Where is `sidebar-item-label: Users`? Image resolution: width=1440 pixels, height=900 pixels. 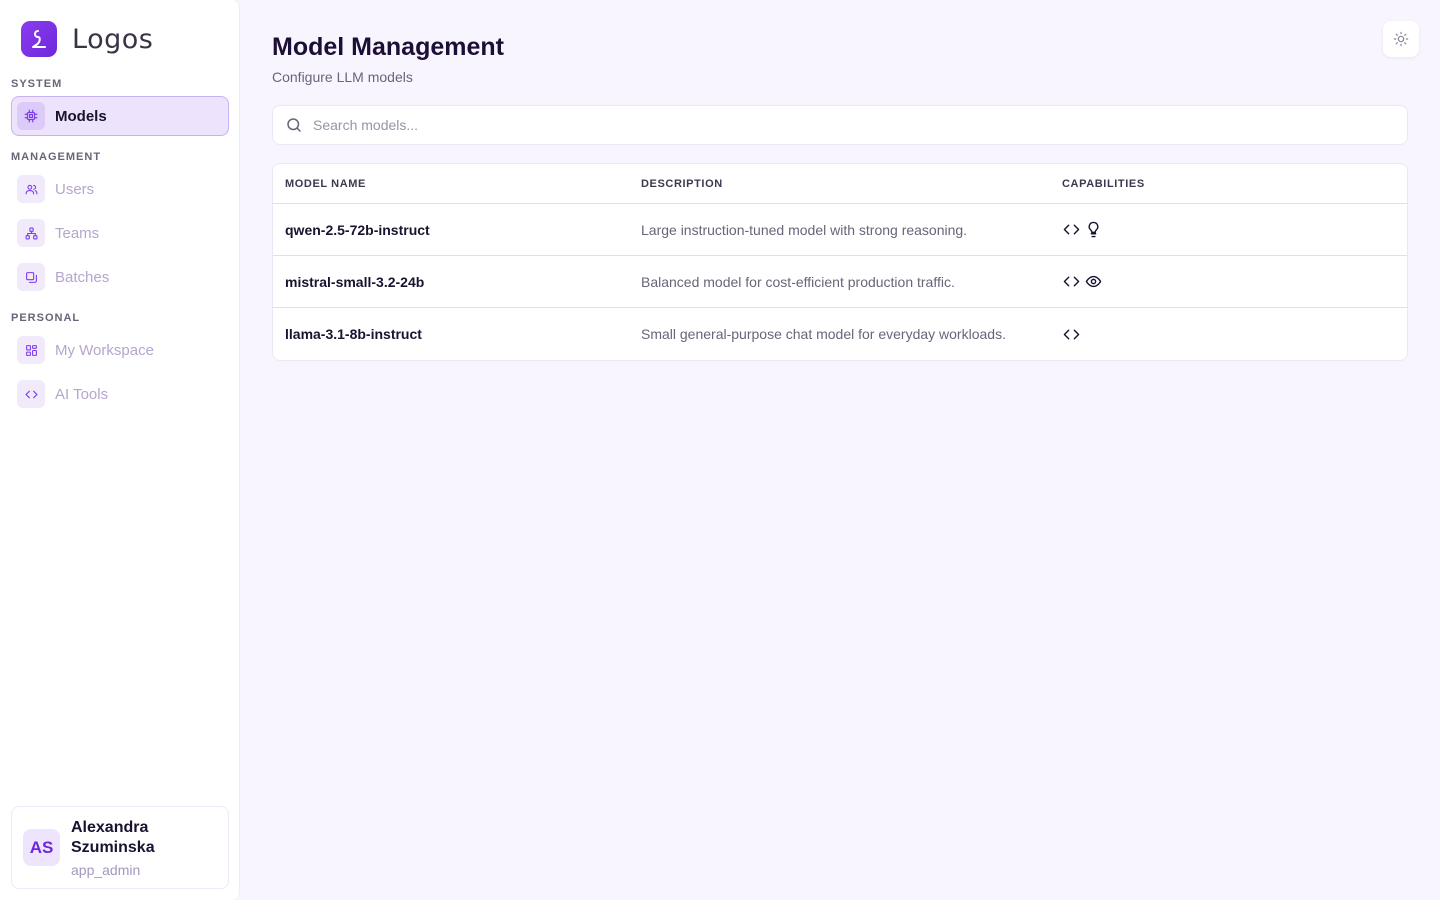
sidebar-item-label: Users is located at coordinates (75, 189).